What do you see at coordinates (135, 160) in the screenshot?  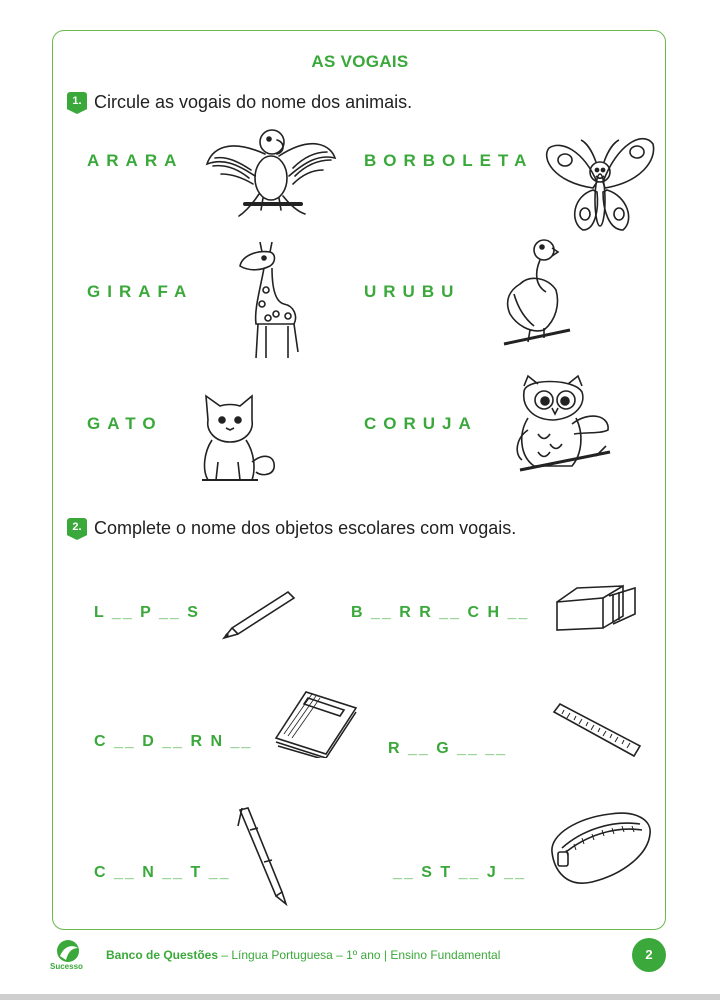 I see `animal-word-arara: ARARA` at bounding box center [135, 160].